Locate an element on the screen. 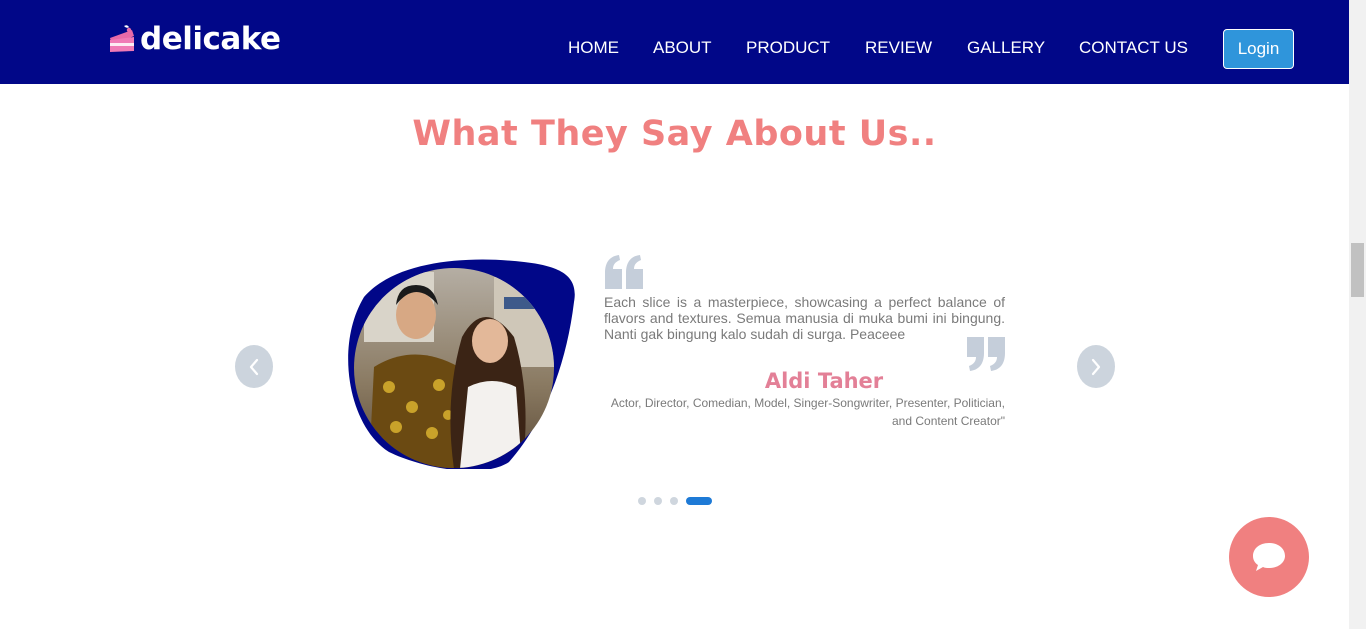 This screenshot has height=629, width=1366. nav-gallery: GALLERY is located at coordinates (1006, 48).